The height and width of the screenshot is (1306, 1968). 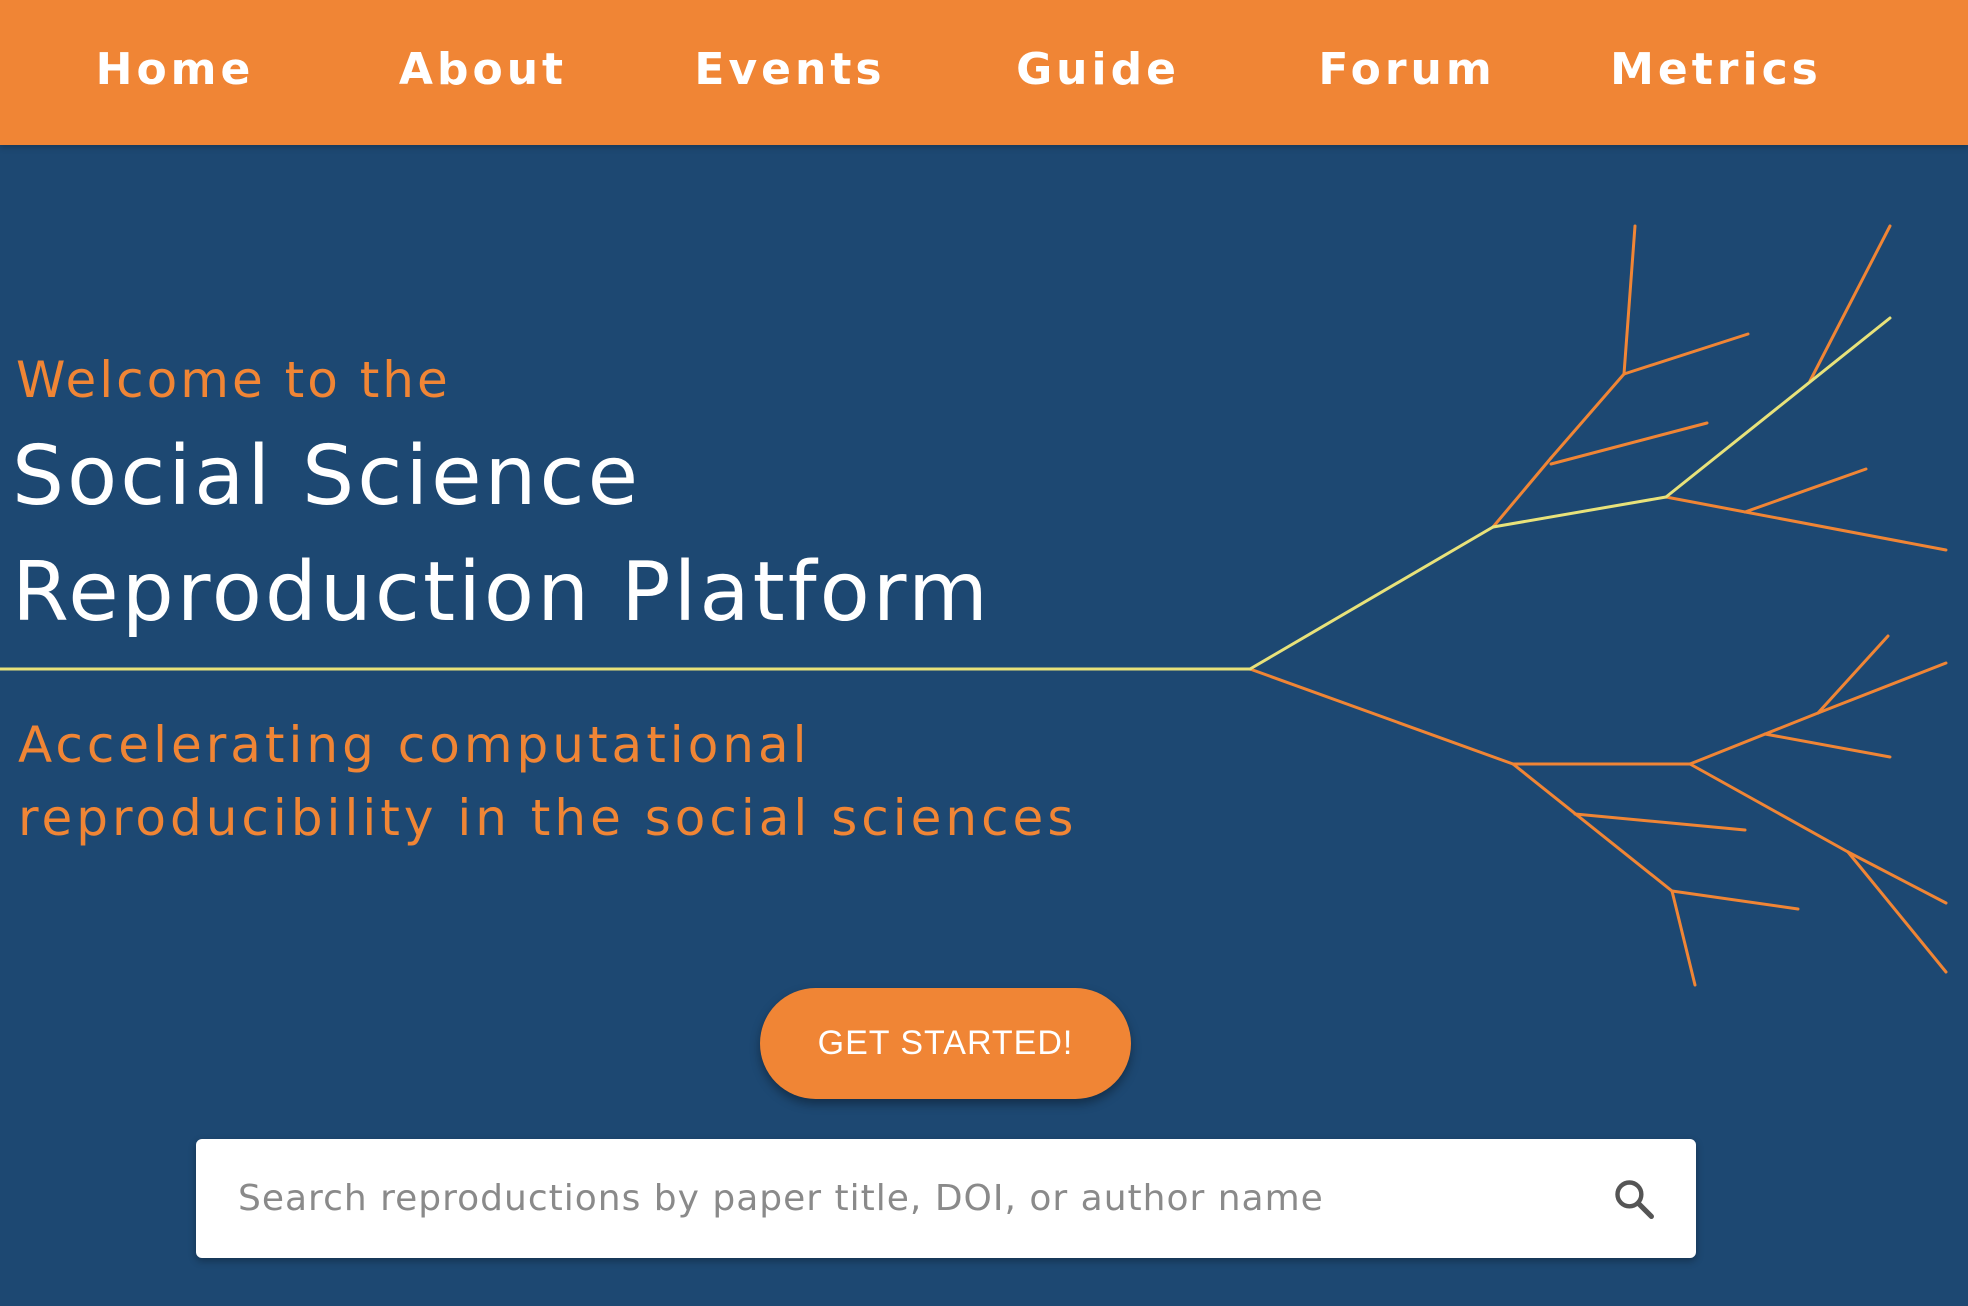 What do you see at coordinates (790, 69) in the screenshot?
I see `nav-item-events: Events` at bounding box center [790, 69].